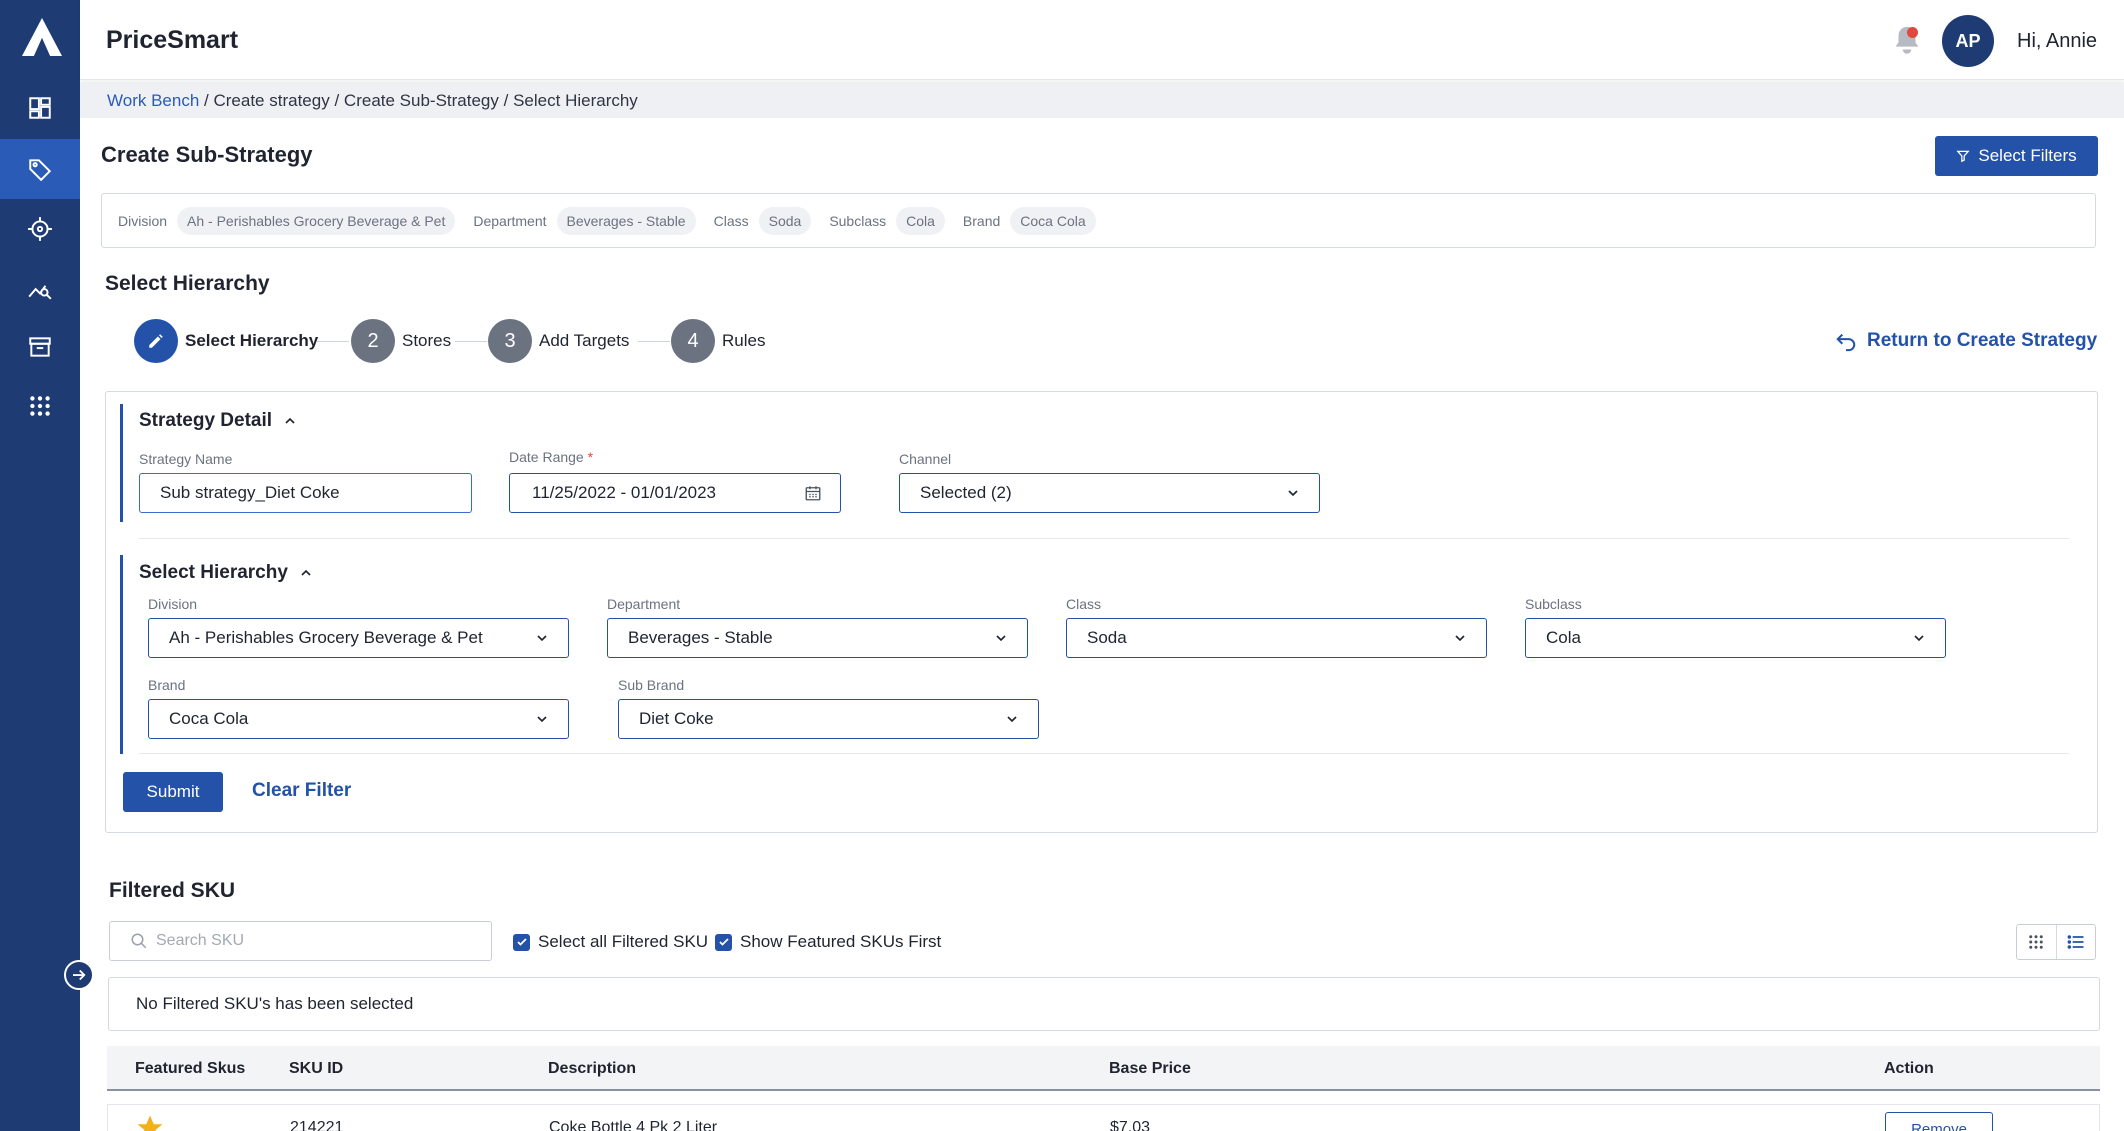  Describe the element at coordinates (1084, 604) in the screenshot. I see `class-label: Class` at that location.